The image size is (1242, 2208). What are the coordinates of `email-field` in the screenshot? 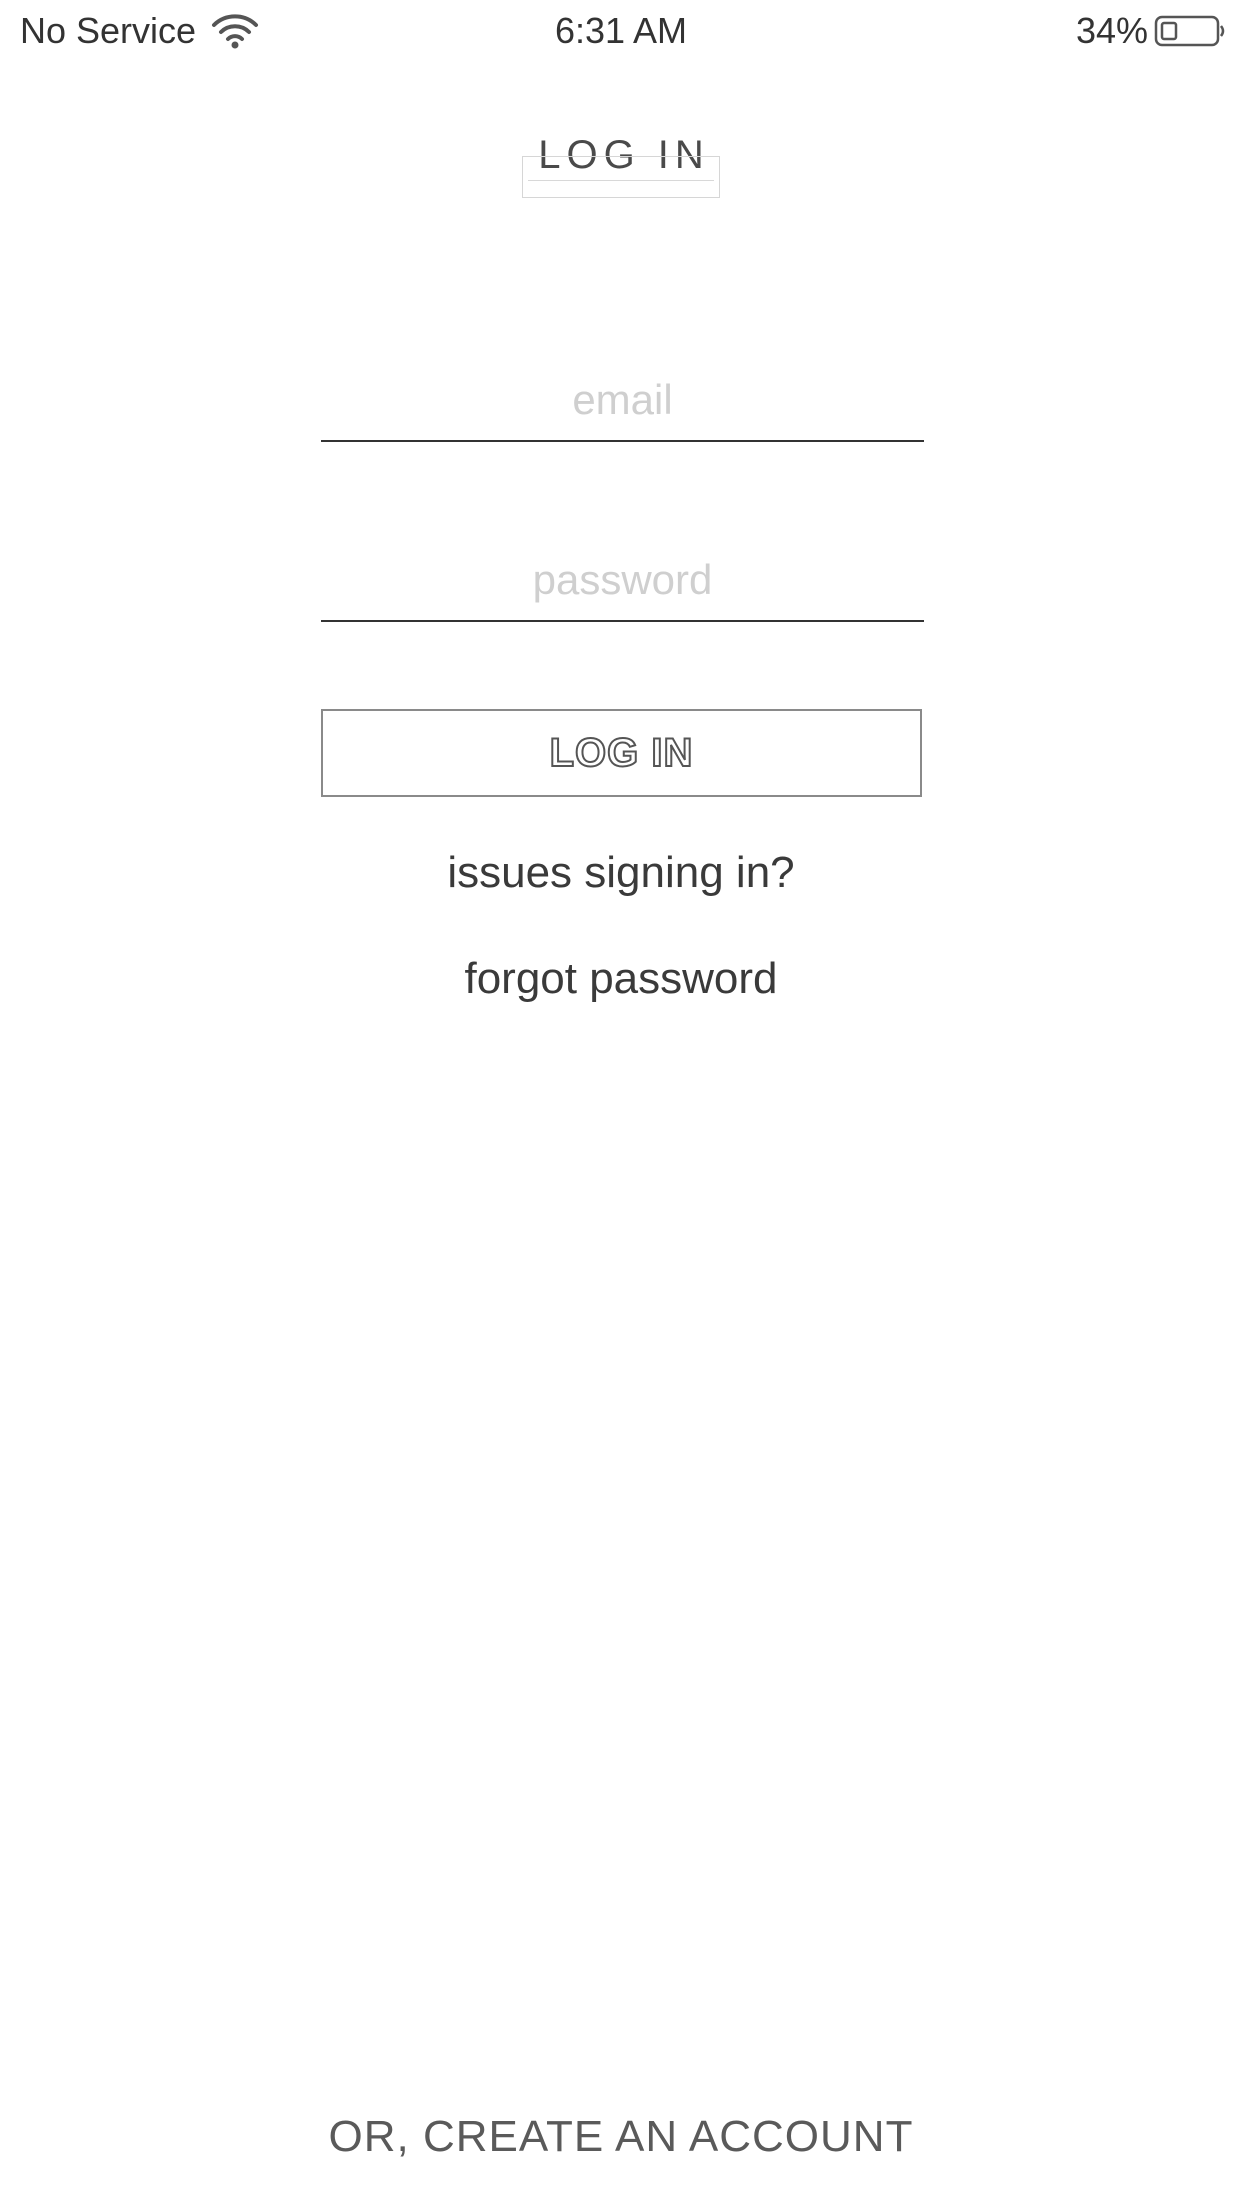 It's located at (622, 400).